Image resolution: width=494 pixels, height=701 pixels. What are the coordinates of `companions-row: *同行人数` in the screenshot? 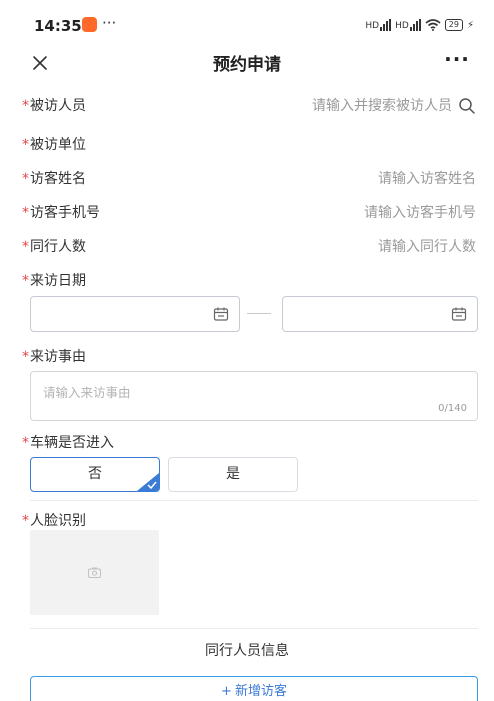 It's located at (250, 247).